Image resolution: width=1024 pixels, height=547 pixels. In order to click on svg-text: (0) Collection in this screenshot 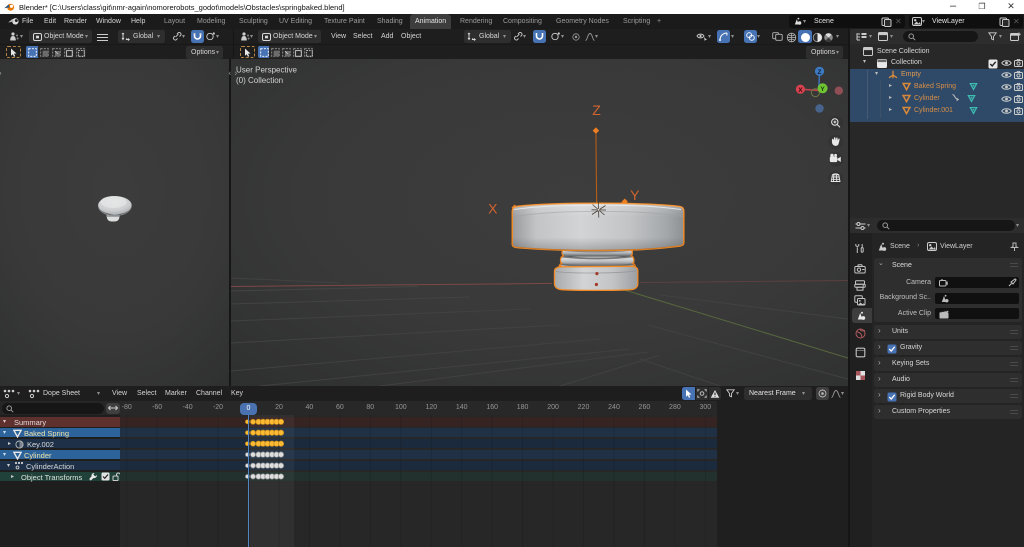, I will do `click(259, 80)`.